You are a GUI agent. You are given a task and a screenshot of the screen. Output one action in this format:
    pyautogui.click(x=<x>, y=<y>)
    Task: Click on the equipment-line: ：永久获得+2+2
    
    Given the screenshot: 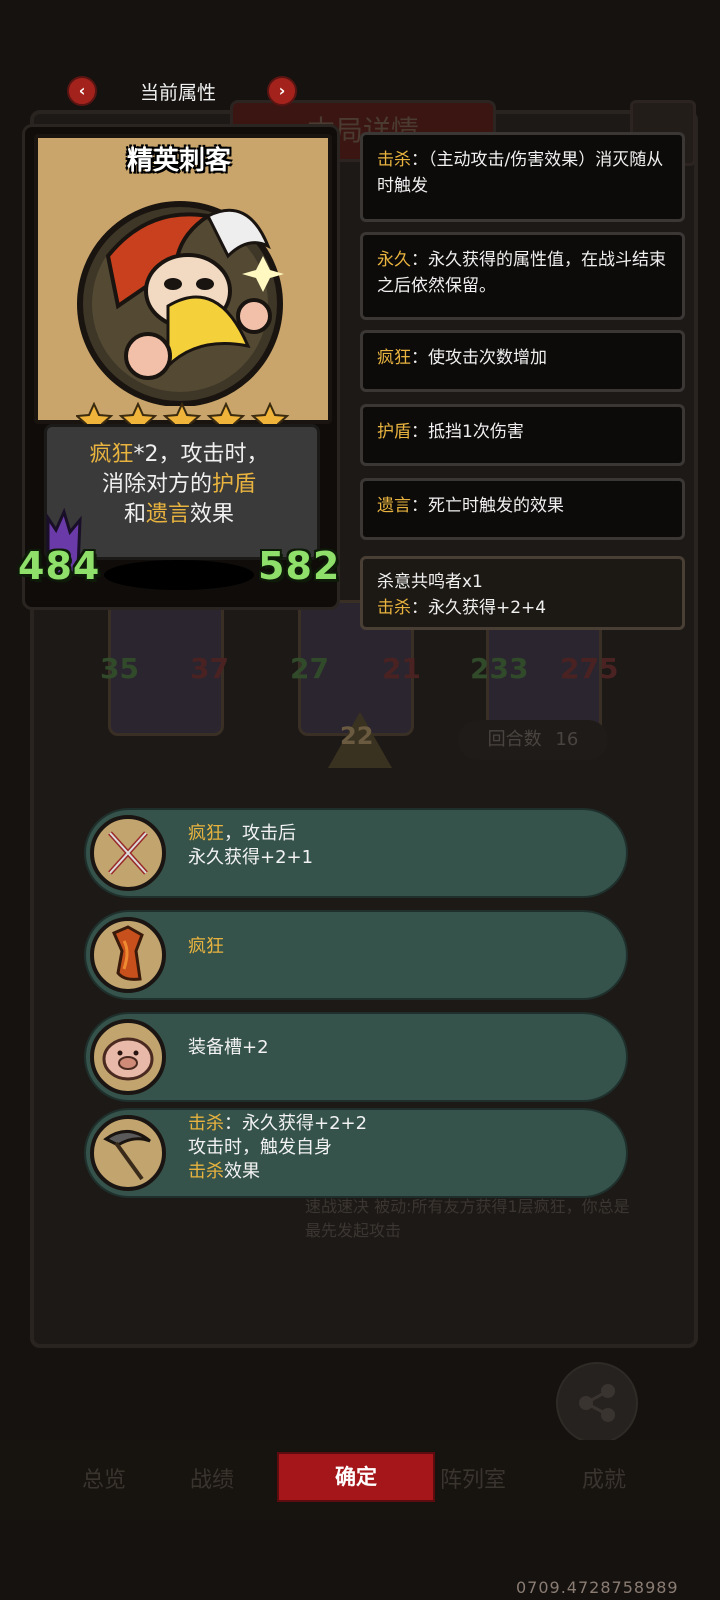 What is the action you would take?
    pyautogui.click(x=296, y=1123)
    